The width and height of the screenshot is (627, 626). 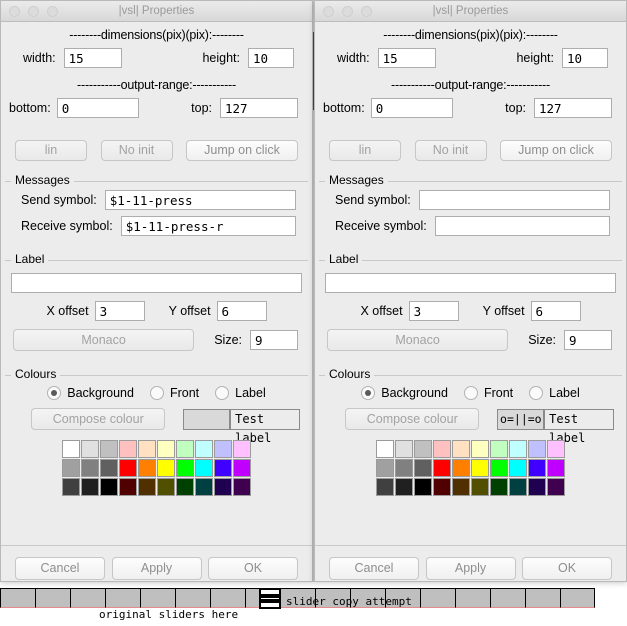 What do you see at coordinates (514, 200) in the screenshot?
I see `send-symbol-input` at bounding box center [514, 200].